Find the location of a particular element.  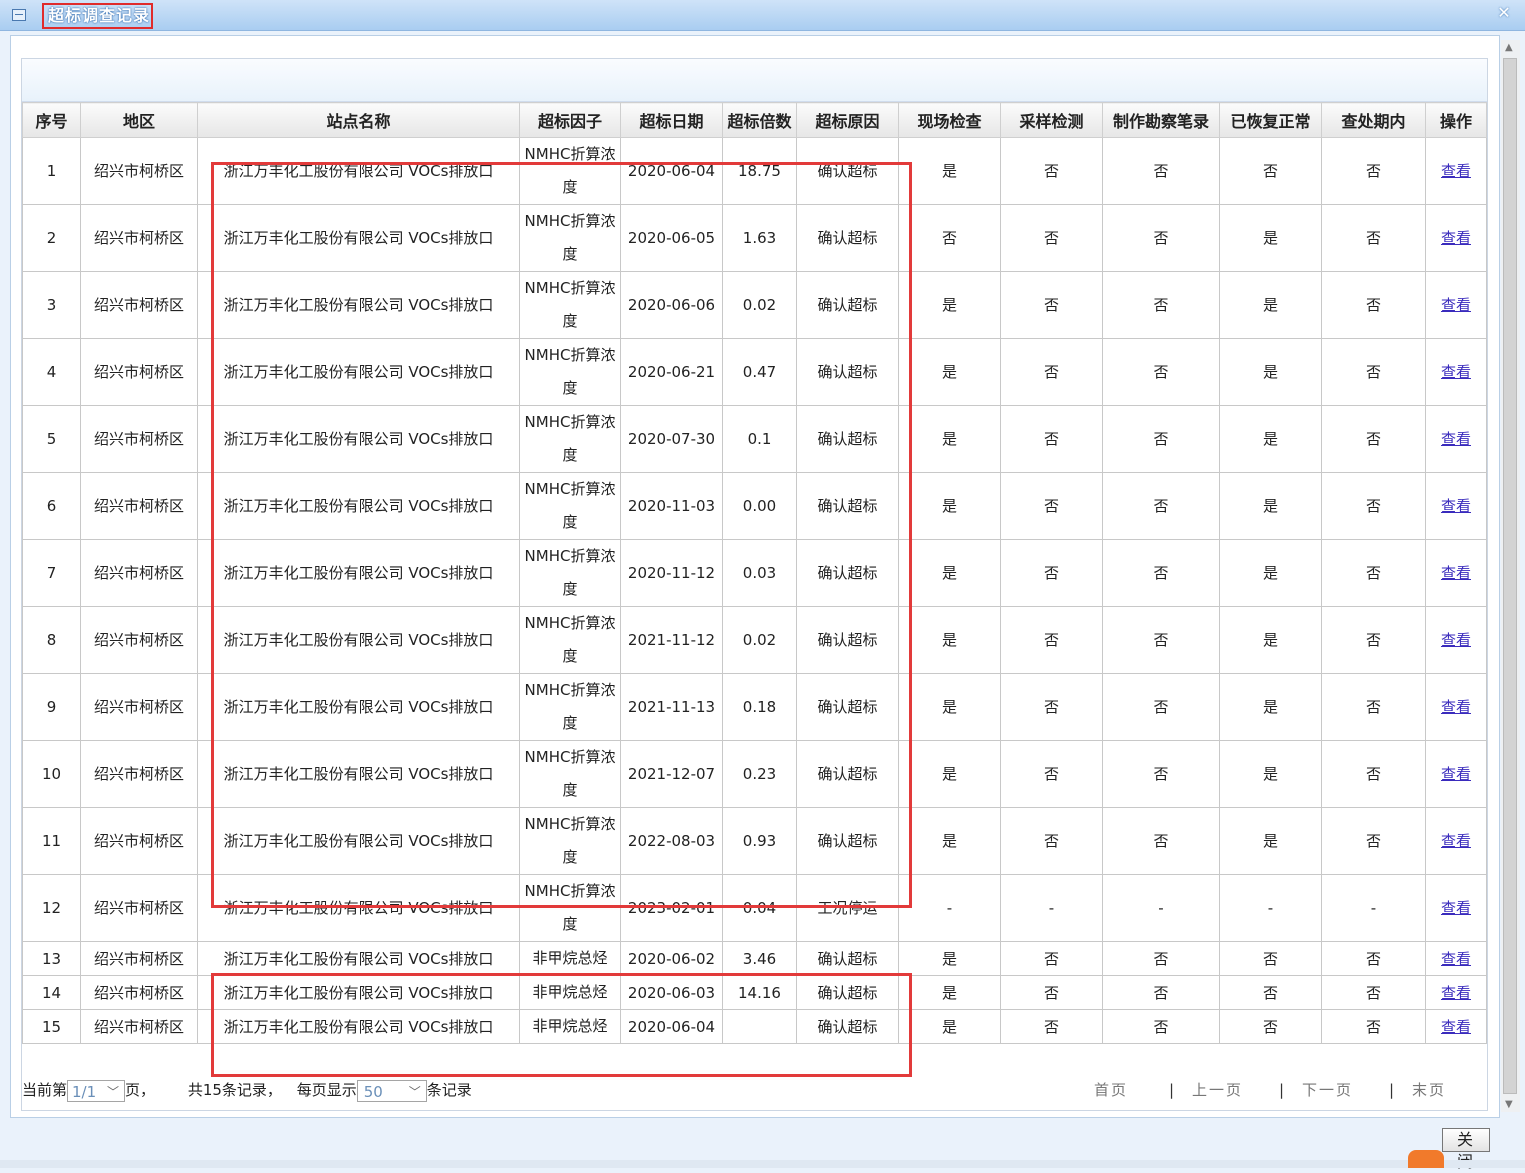

prev-page-link: 上一页 is located at coordinates (1217, 1090).